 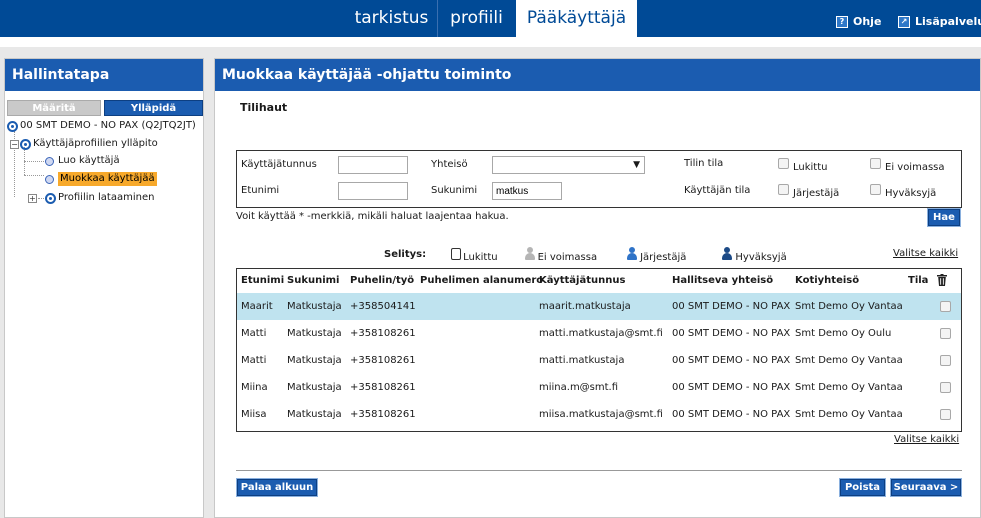 I want to click on tree-root-label: 00 SMT DEMO - NO PAX (Q2JTQ2JT), so click(x=108, y=125).